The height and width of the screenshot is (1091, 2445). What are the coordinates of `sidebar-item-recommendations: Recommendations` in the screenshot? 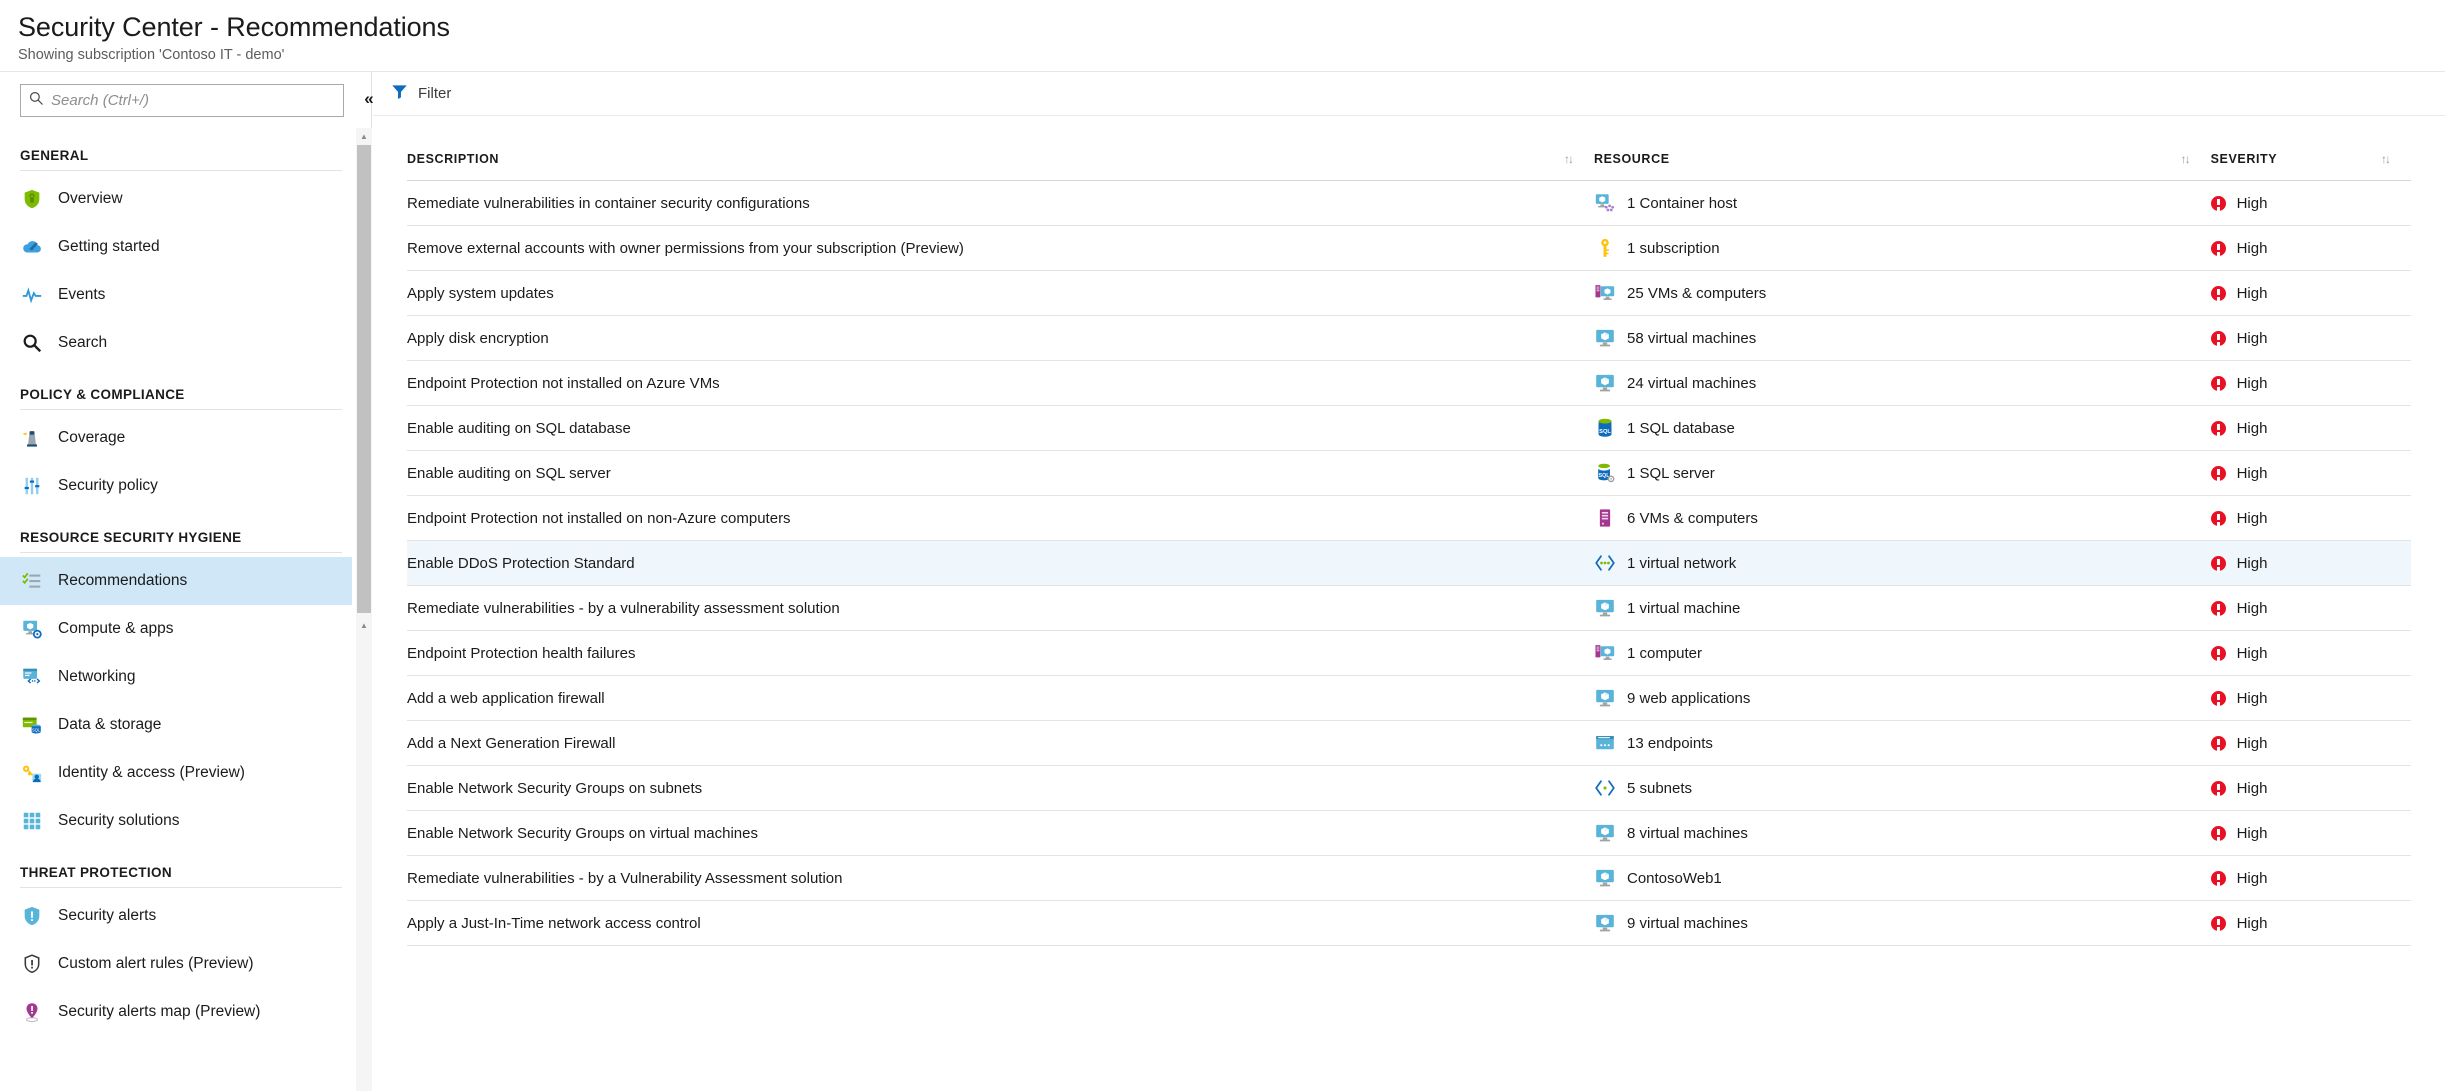 It's located at (176, 581).